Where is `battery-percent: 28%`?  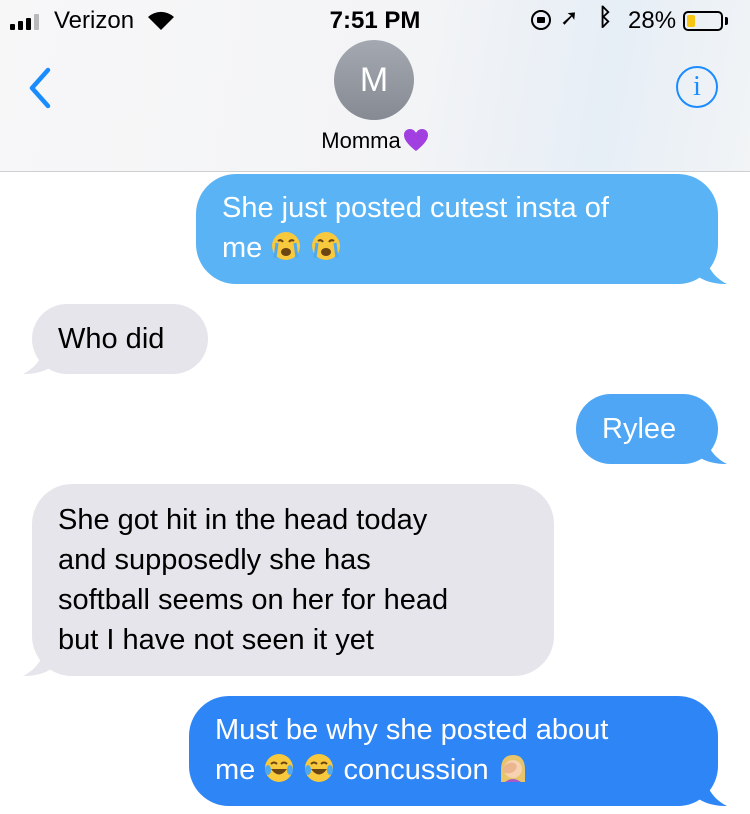 battery-percent: 28% is located at coordinates (652, 20).